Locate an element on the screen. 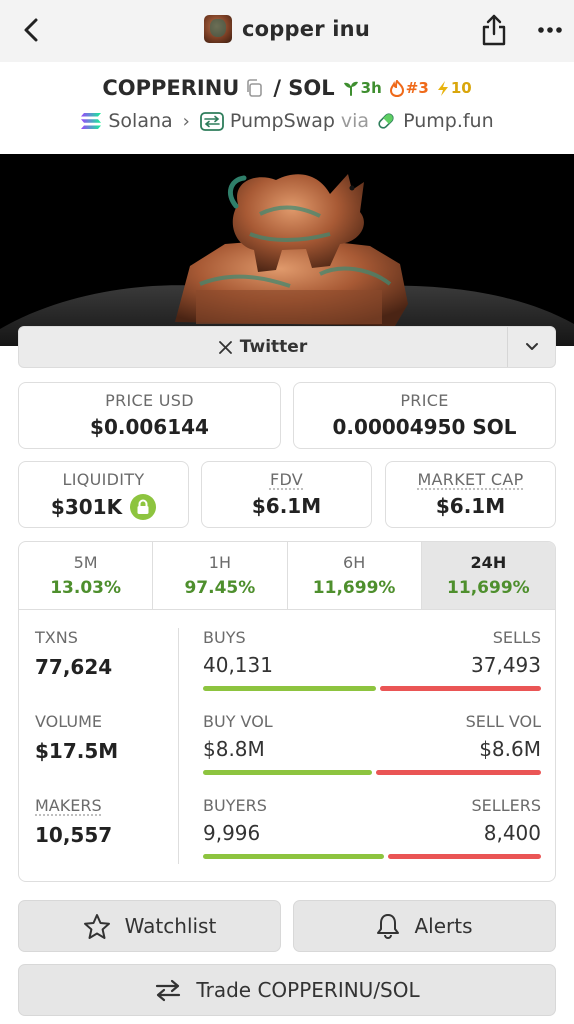 The height and width of the screenshot is (1024, 574). price-native-card: PRICE 0.00004950 SOL is located at coordinates (424, 415).